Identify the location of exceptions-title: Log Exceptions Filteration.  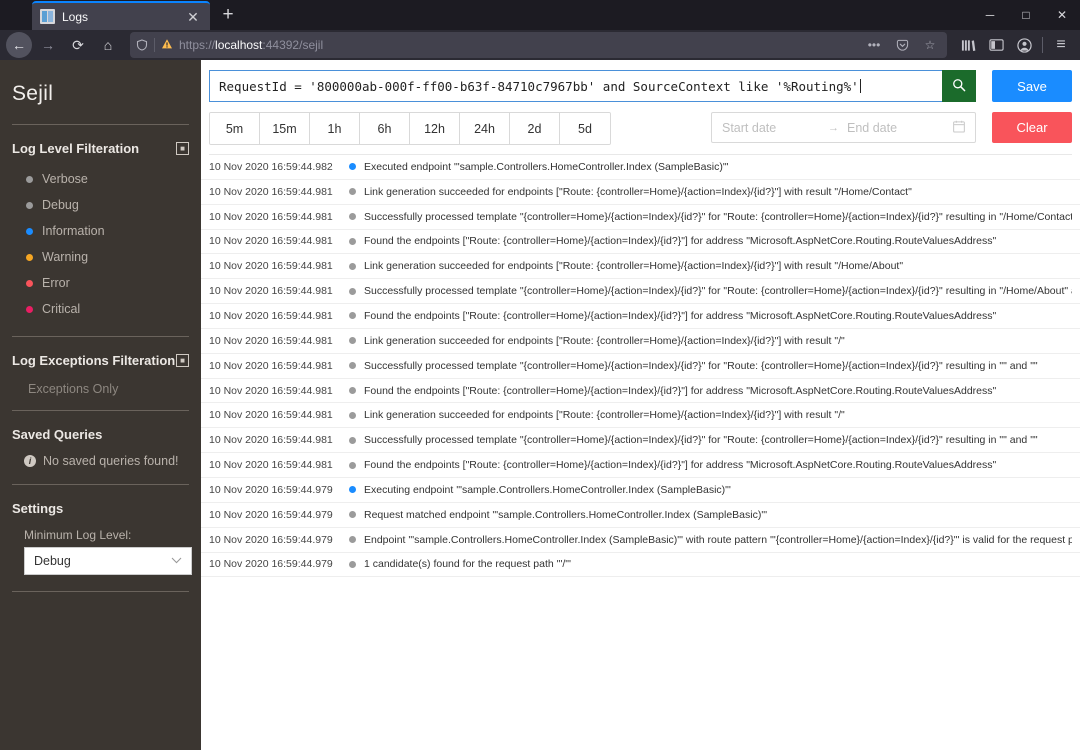
(94, 360).